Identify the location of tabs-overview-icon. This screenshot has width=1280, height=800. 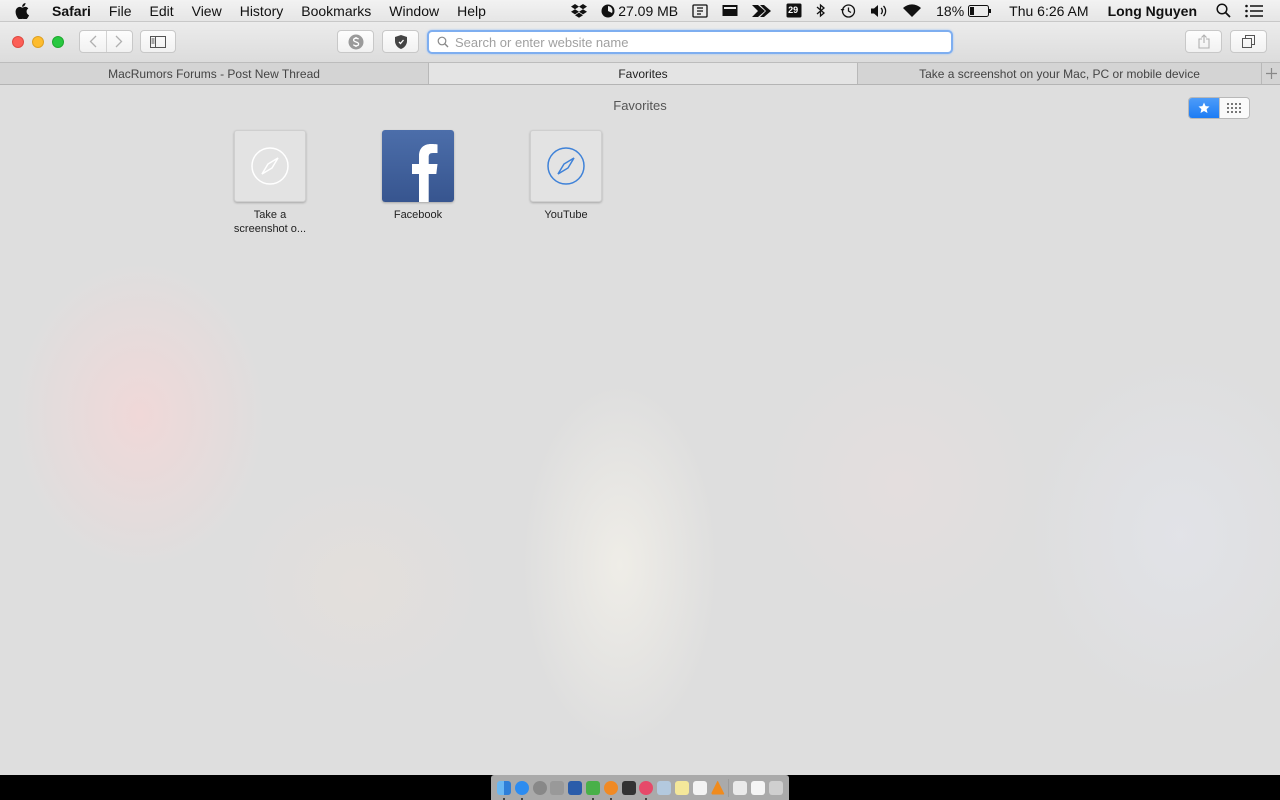
(1248, 41).